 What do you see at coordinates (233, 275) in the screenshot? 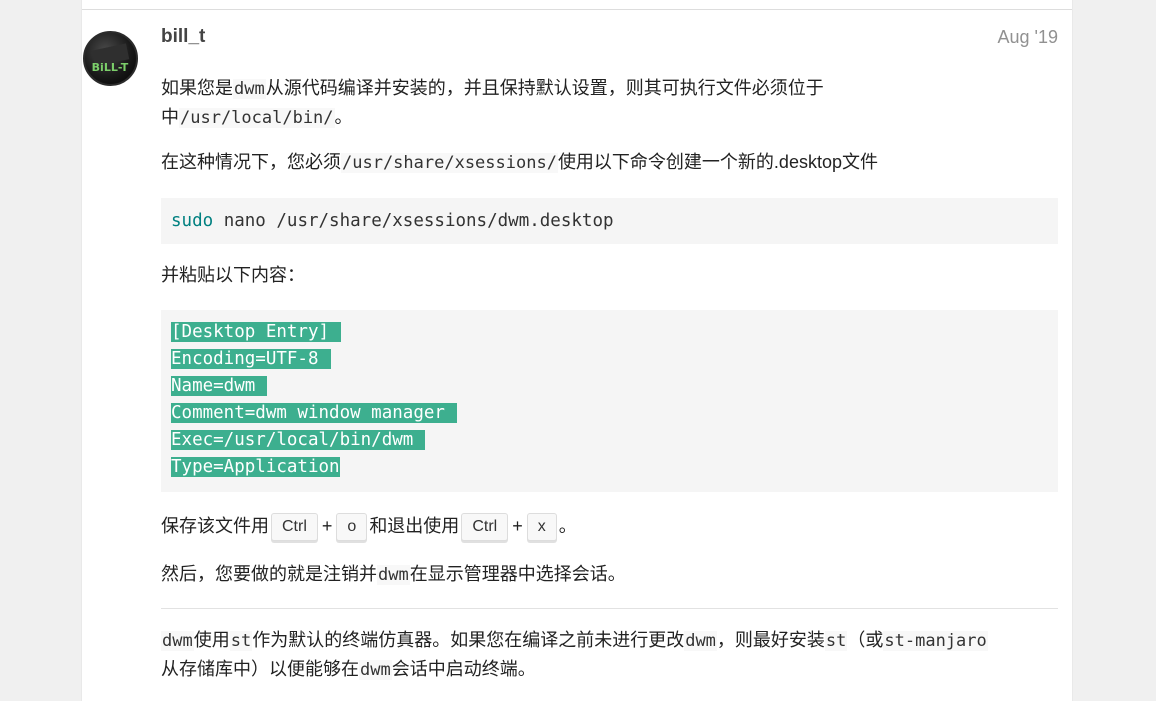
I see `paragraph-paste-content: 并粘贴以下内容：` at bounding box center [233, 275].